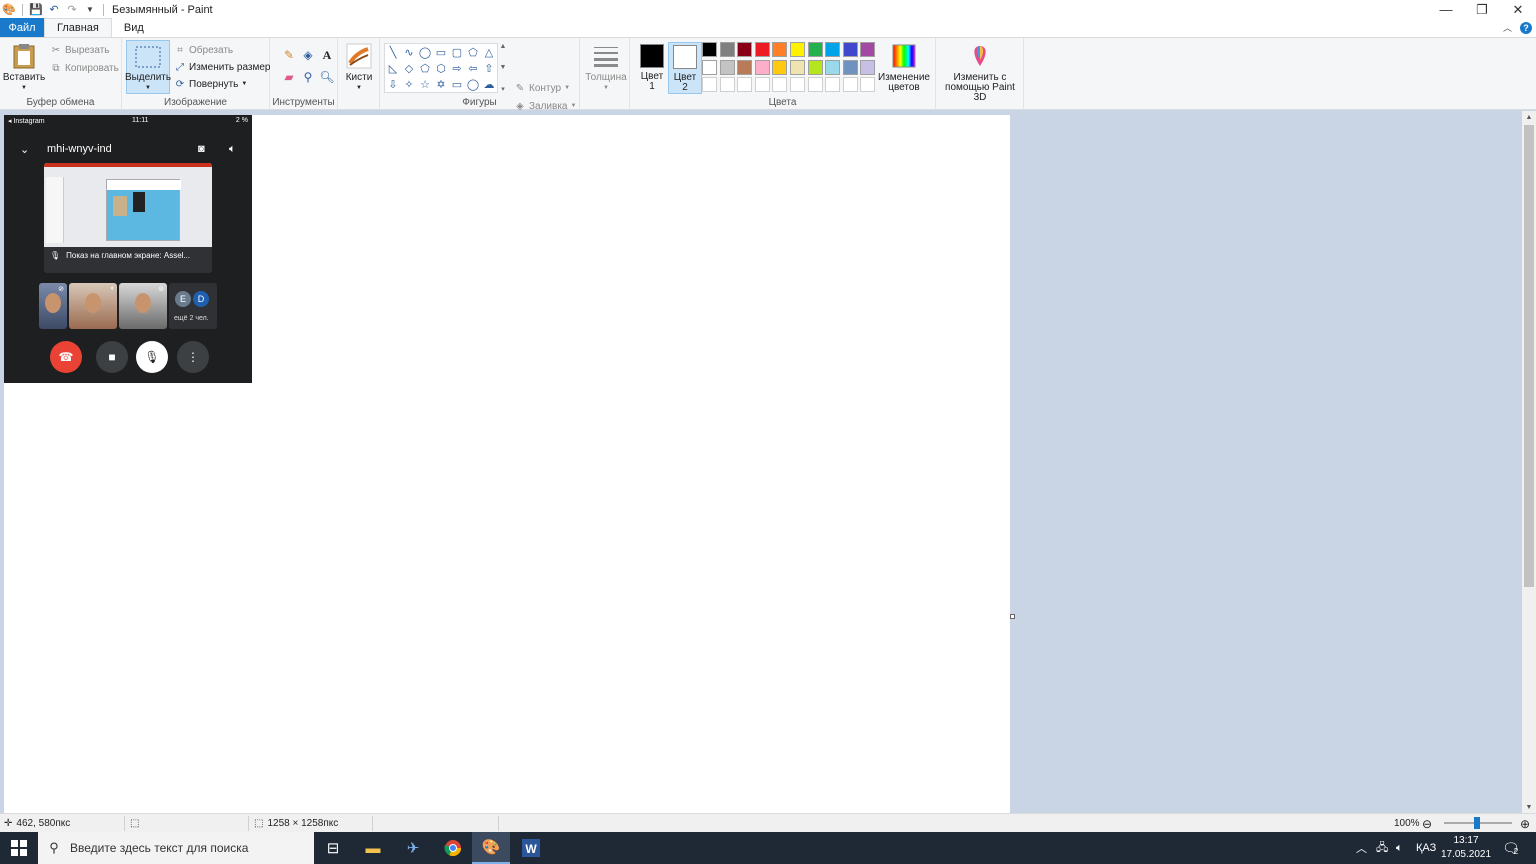 The image size is (1536, 864). What do you see at coordinates (1507, 27) in the screenshot?
I see `collapse-ribbon-icon: ︿` at bounding box center [1507, 27].